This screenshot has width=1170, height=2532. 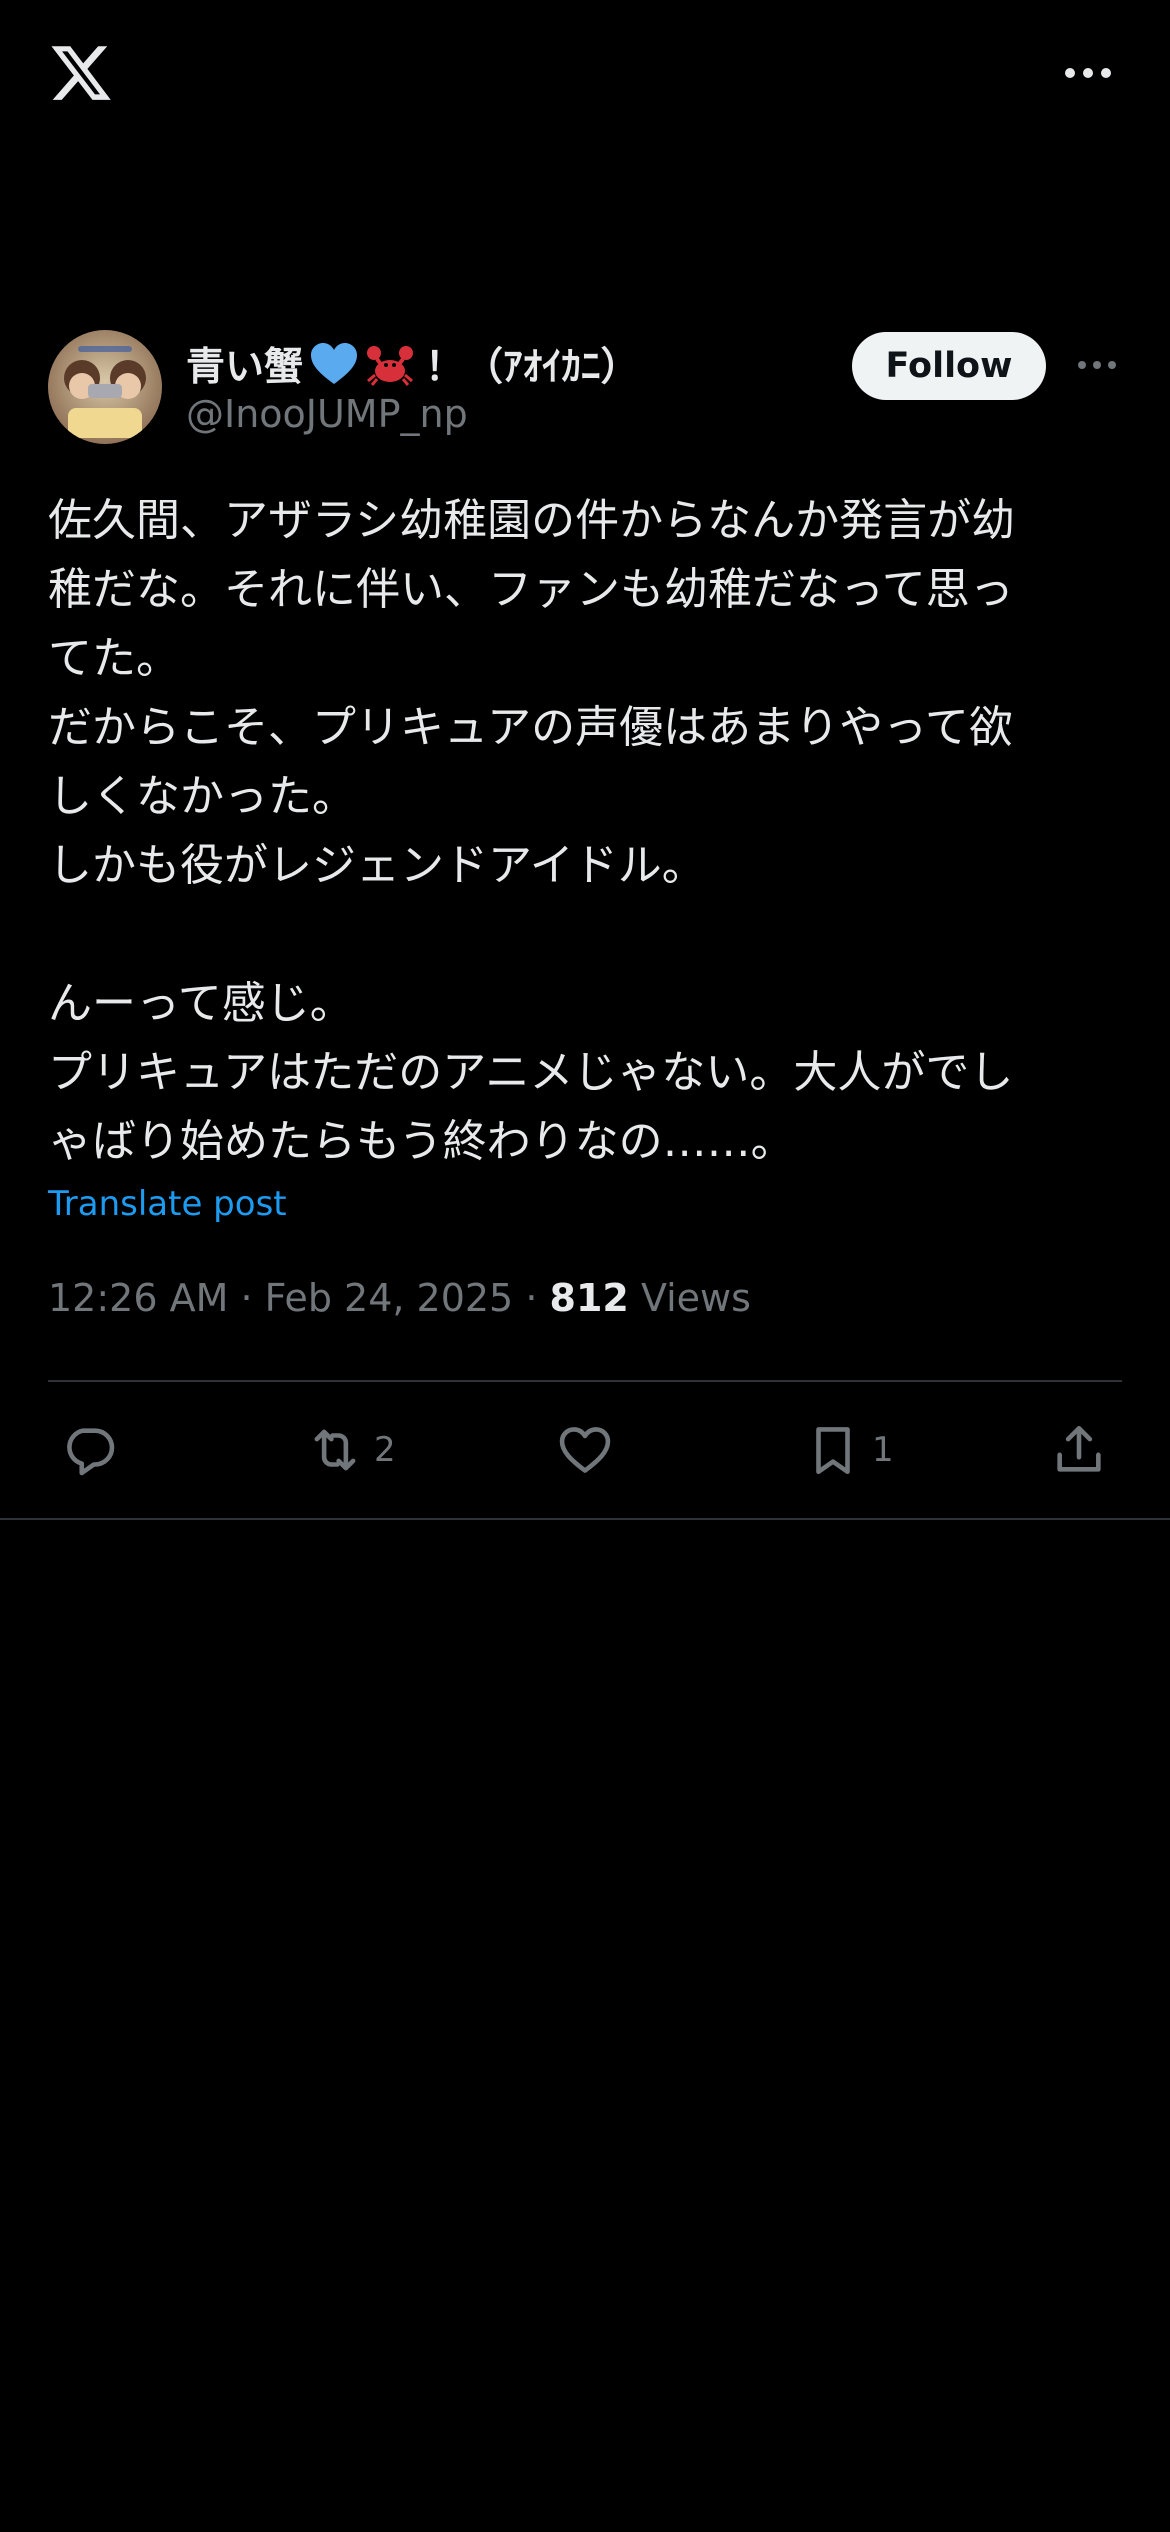 I want to click on action-bar: 2 1, so click(x=585, y=1450).